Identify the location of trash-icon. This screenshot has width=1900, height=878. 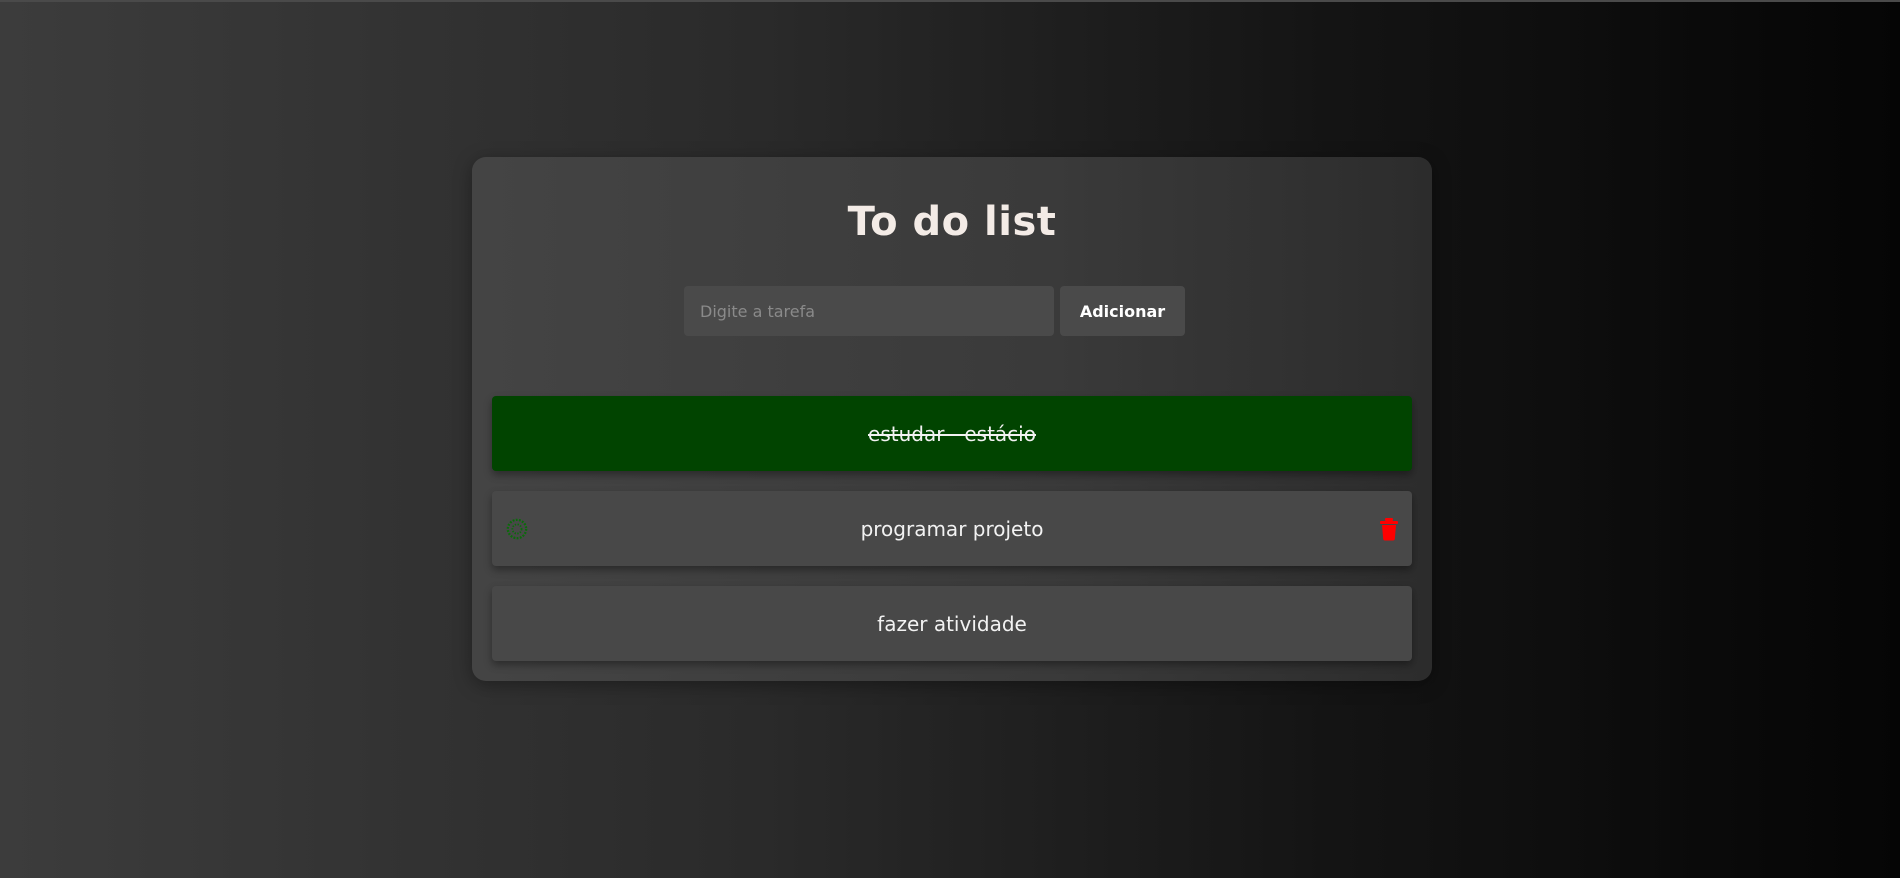
(1389, 529).